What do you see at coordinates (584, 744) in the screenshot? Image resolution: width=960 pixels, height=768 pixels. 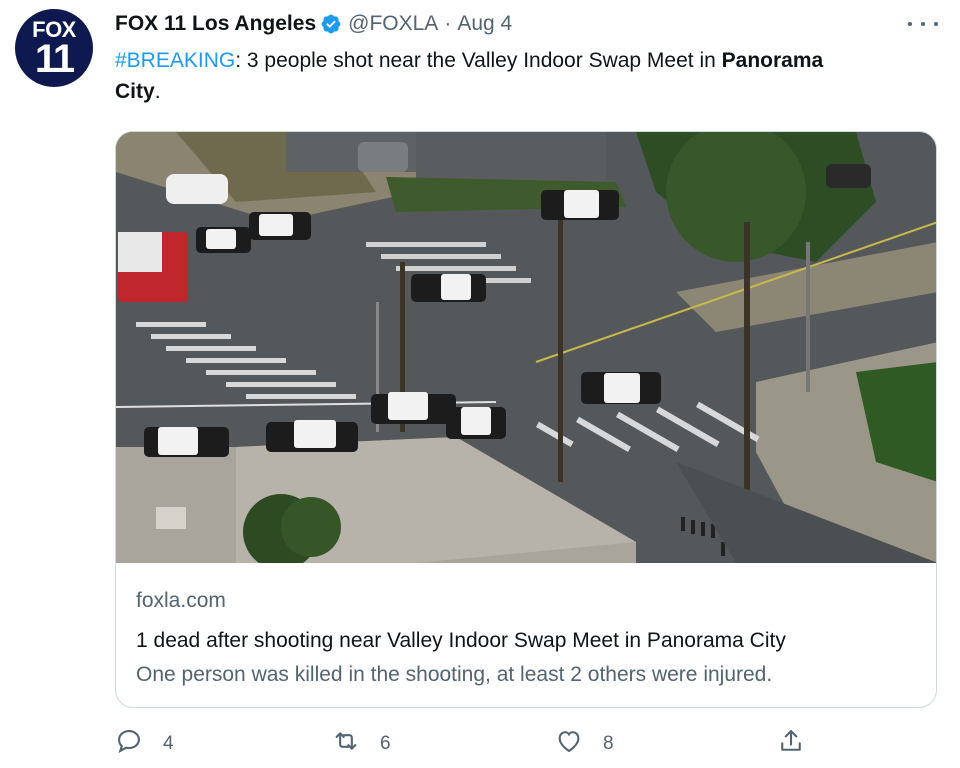 I see `like-button: 8` at bounding box center [584, 744].